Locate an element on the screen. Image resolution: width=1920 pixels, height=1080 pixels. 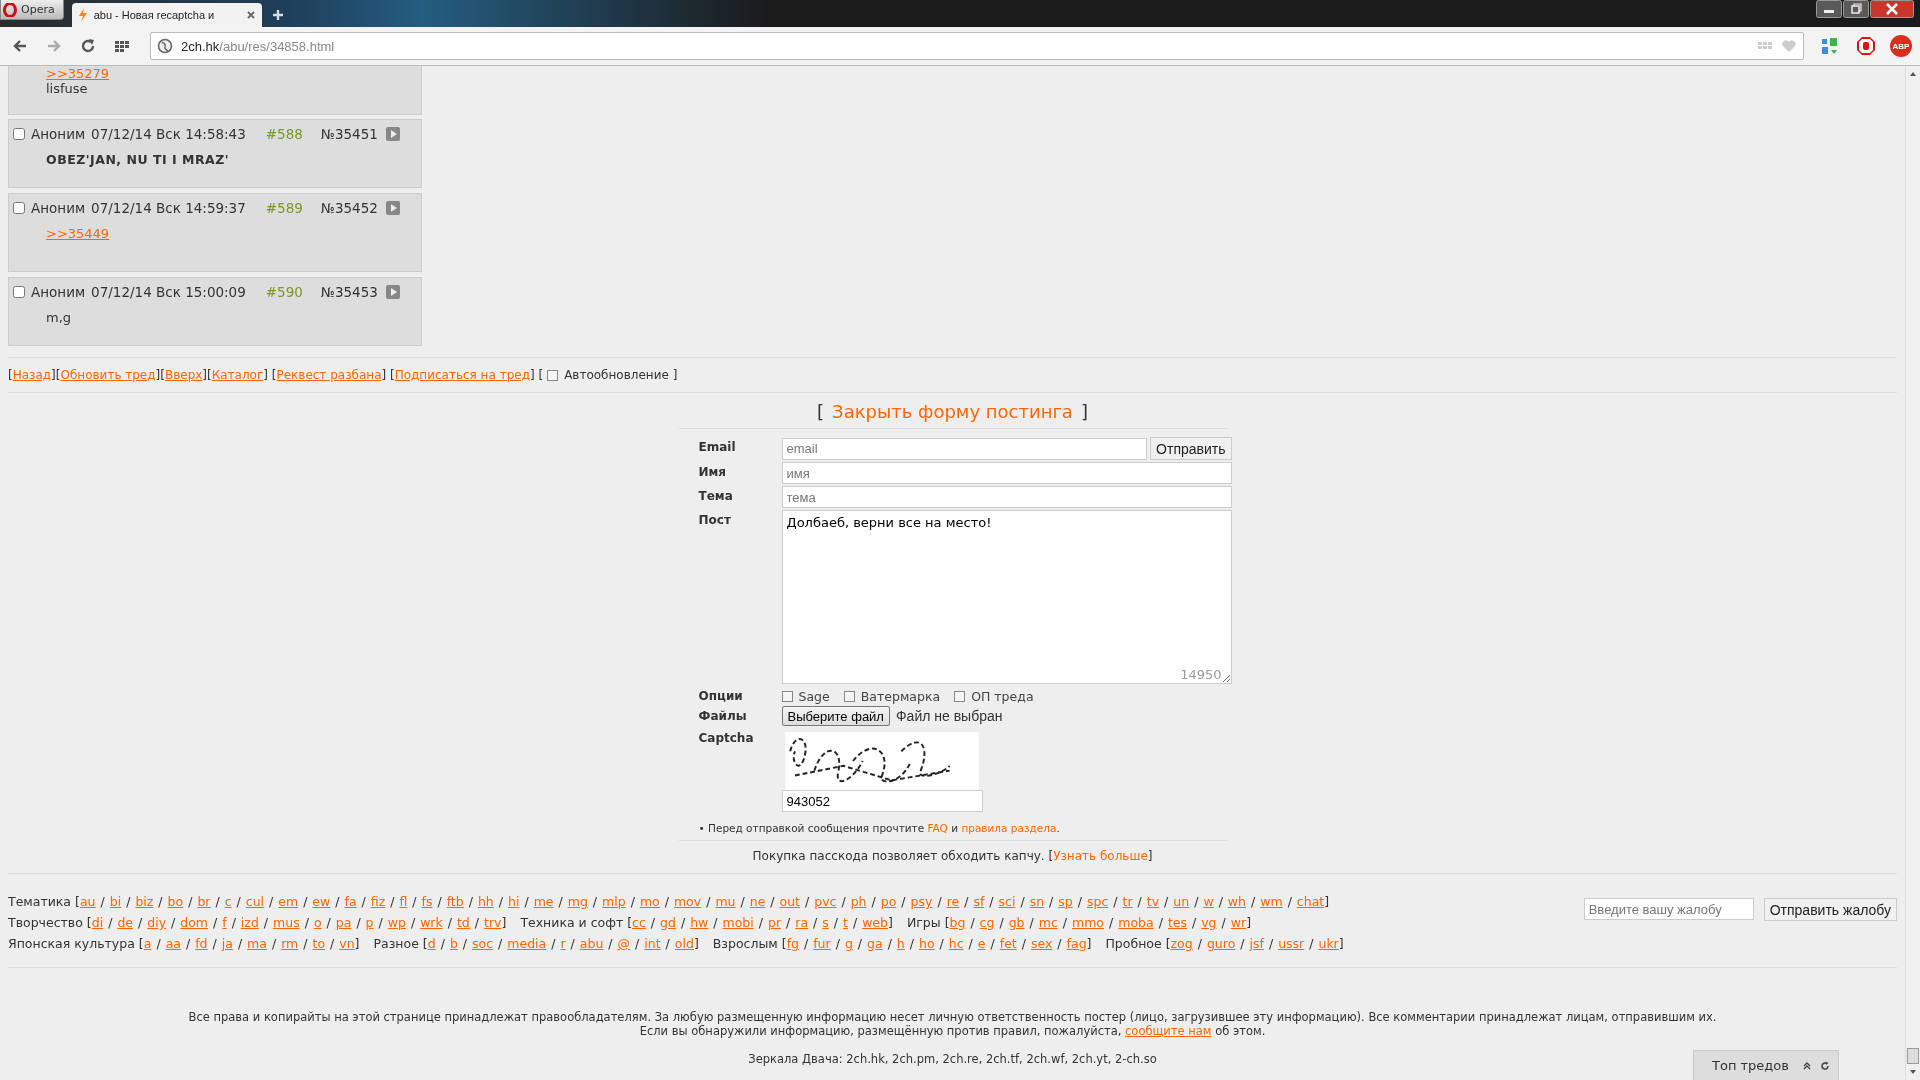
thread-nav-link: Назад is located at coordinates (32, 375).